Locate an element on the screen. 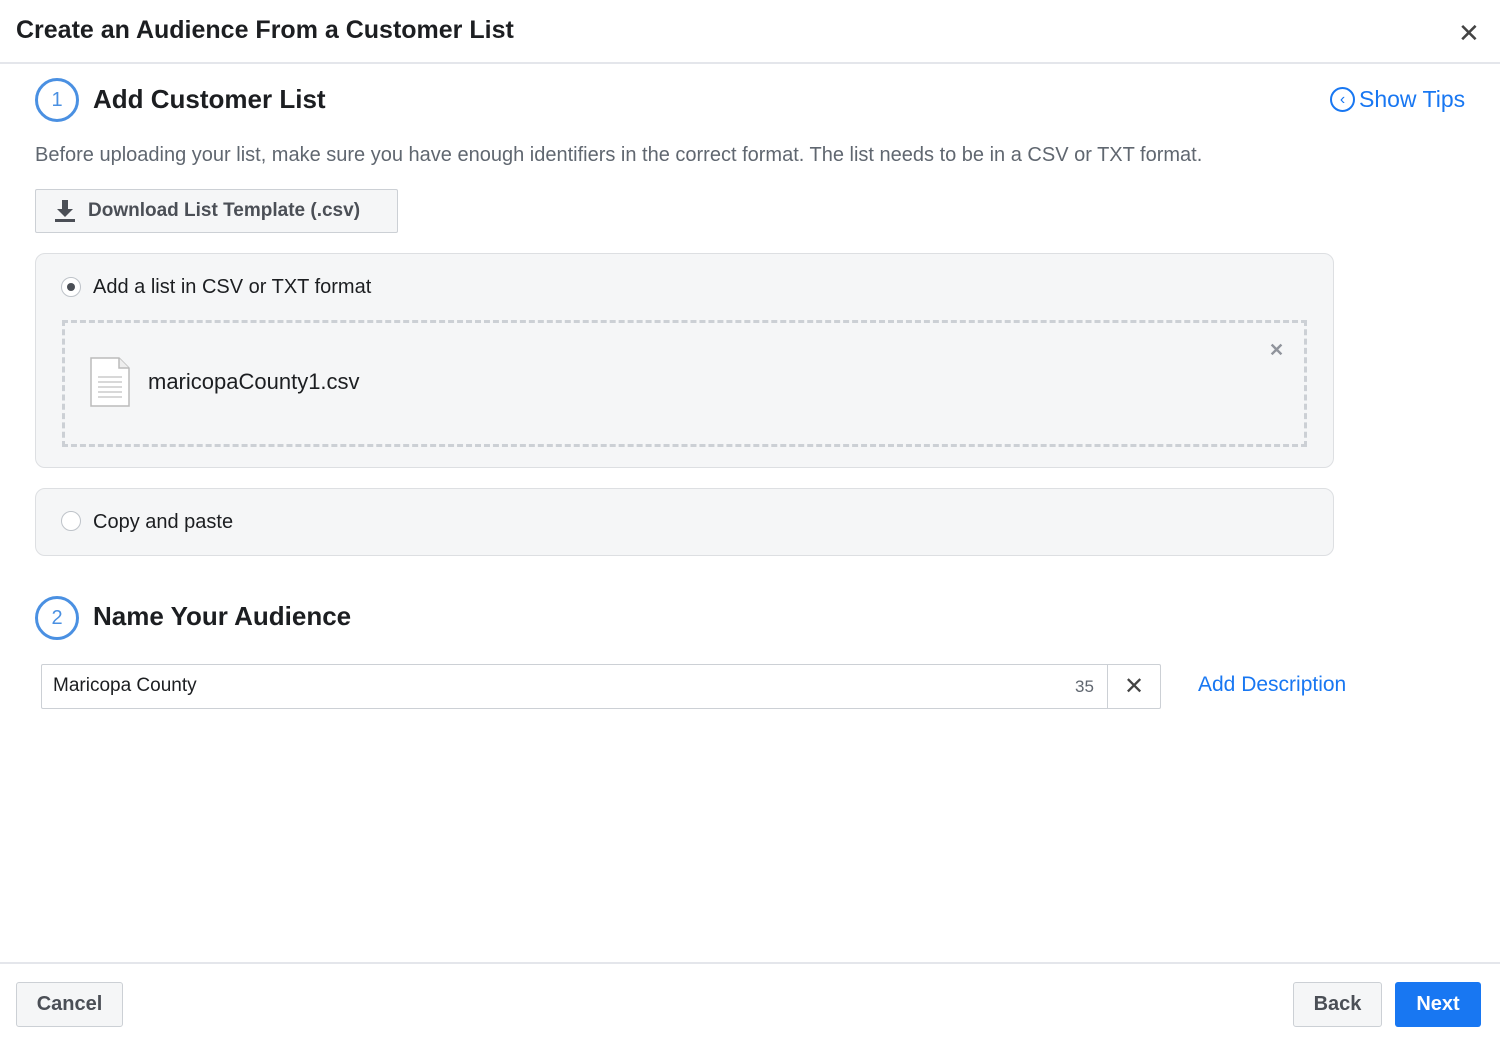  close-icon: ✕ is located at coordinates (1469, 33).